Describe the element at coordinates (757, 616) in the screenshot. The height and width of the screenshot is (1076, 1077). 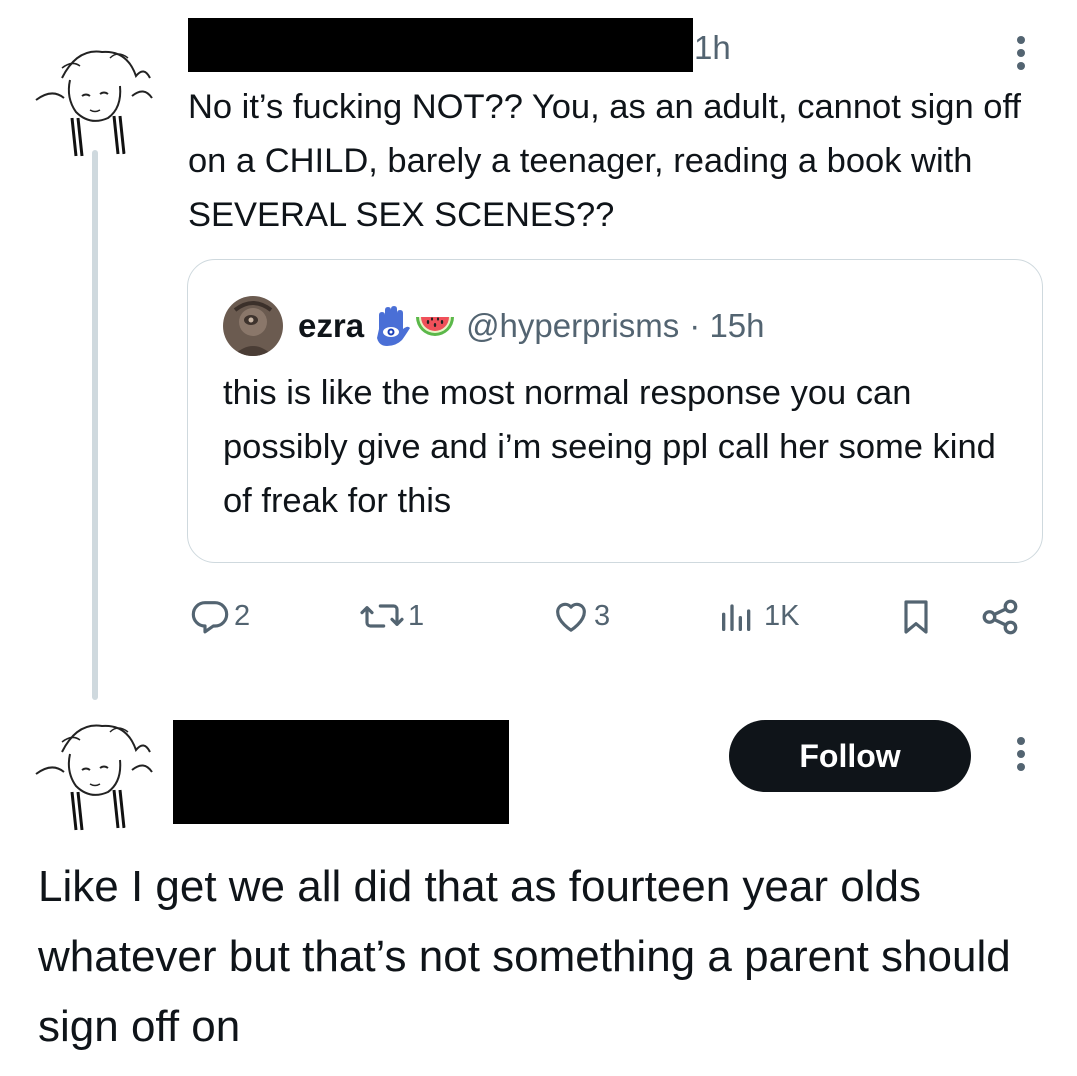
I see `views-button: 1K` at that location.